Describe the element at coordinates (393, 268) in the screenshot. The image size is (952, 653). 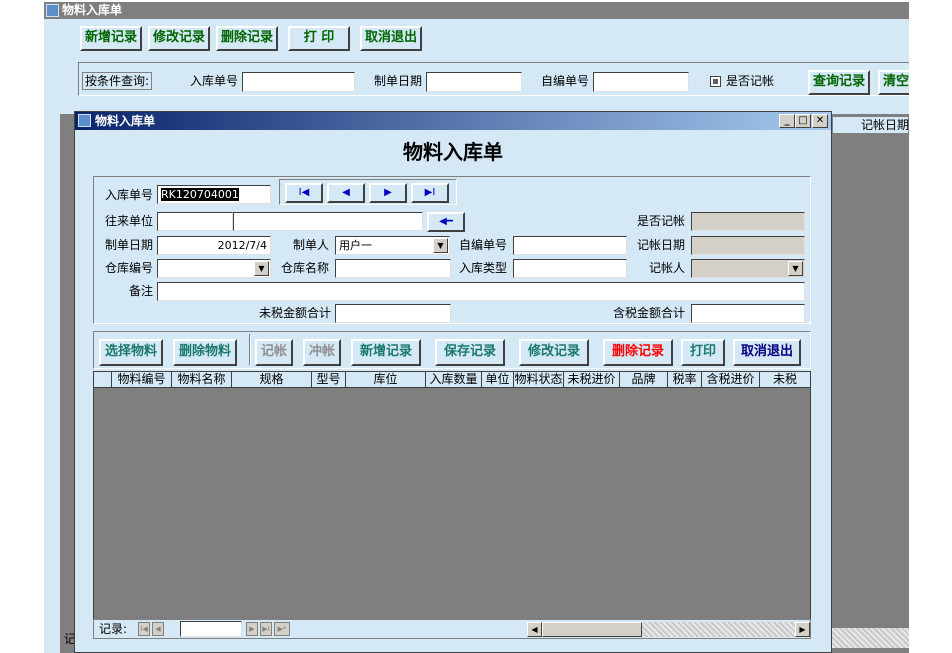
I see `wh-name-input` at that location.